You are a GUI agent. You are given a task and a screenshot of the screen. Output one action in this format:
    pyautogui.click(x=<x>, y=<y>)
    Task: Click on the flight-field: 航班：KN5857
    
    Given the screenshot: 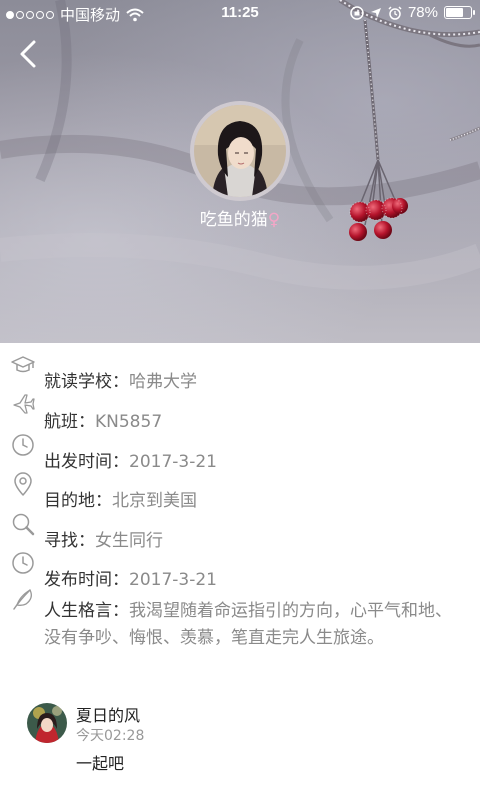 What is the action you would take?
    pyautogui.click(x=103, y=419)
    